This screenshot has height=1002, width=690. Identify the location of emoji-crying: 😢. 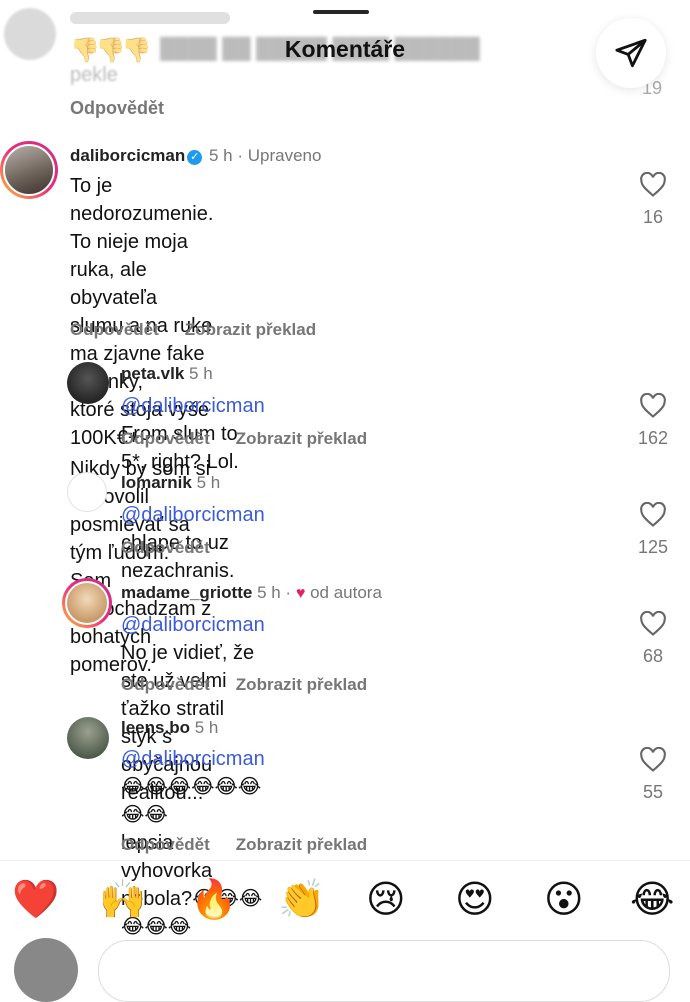
(386, 900).